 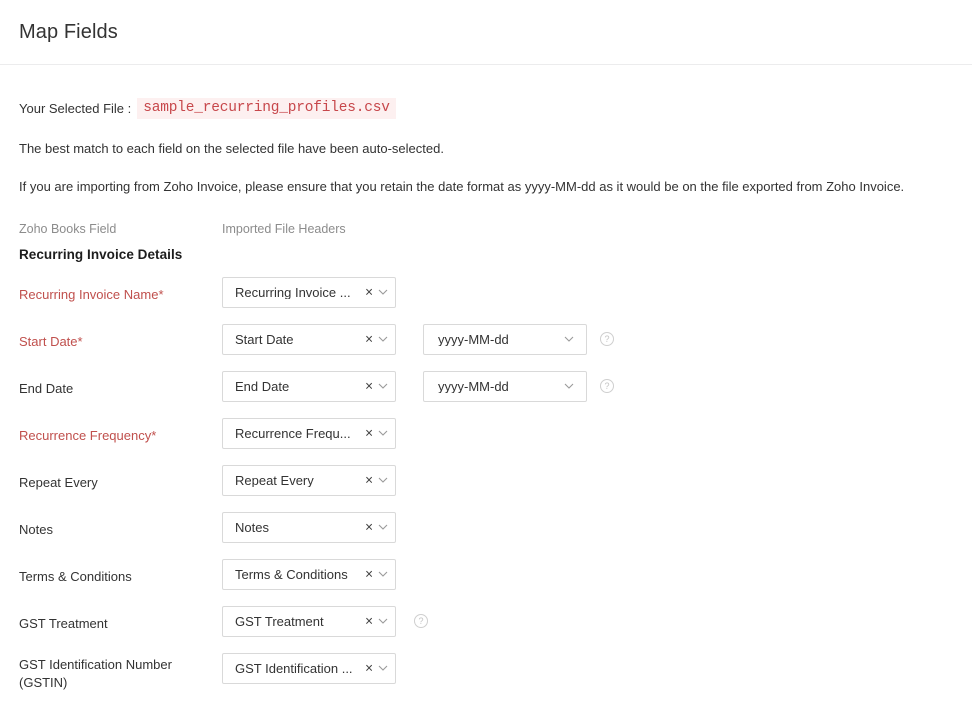 I want to click on section-title-recurring-invoice-details: Recurring Invoice Details, so click(x=101, y=254).